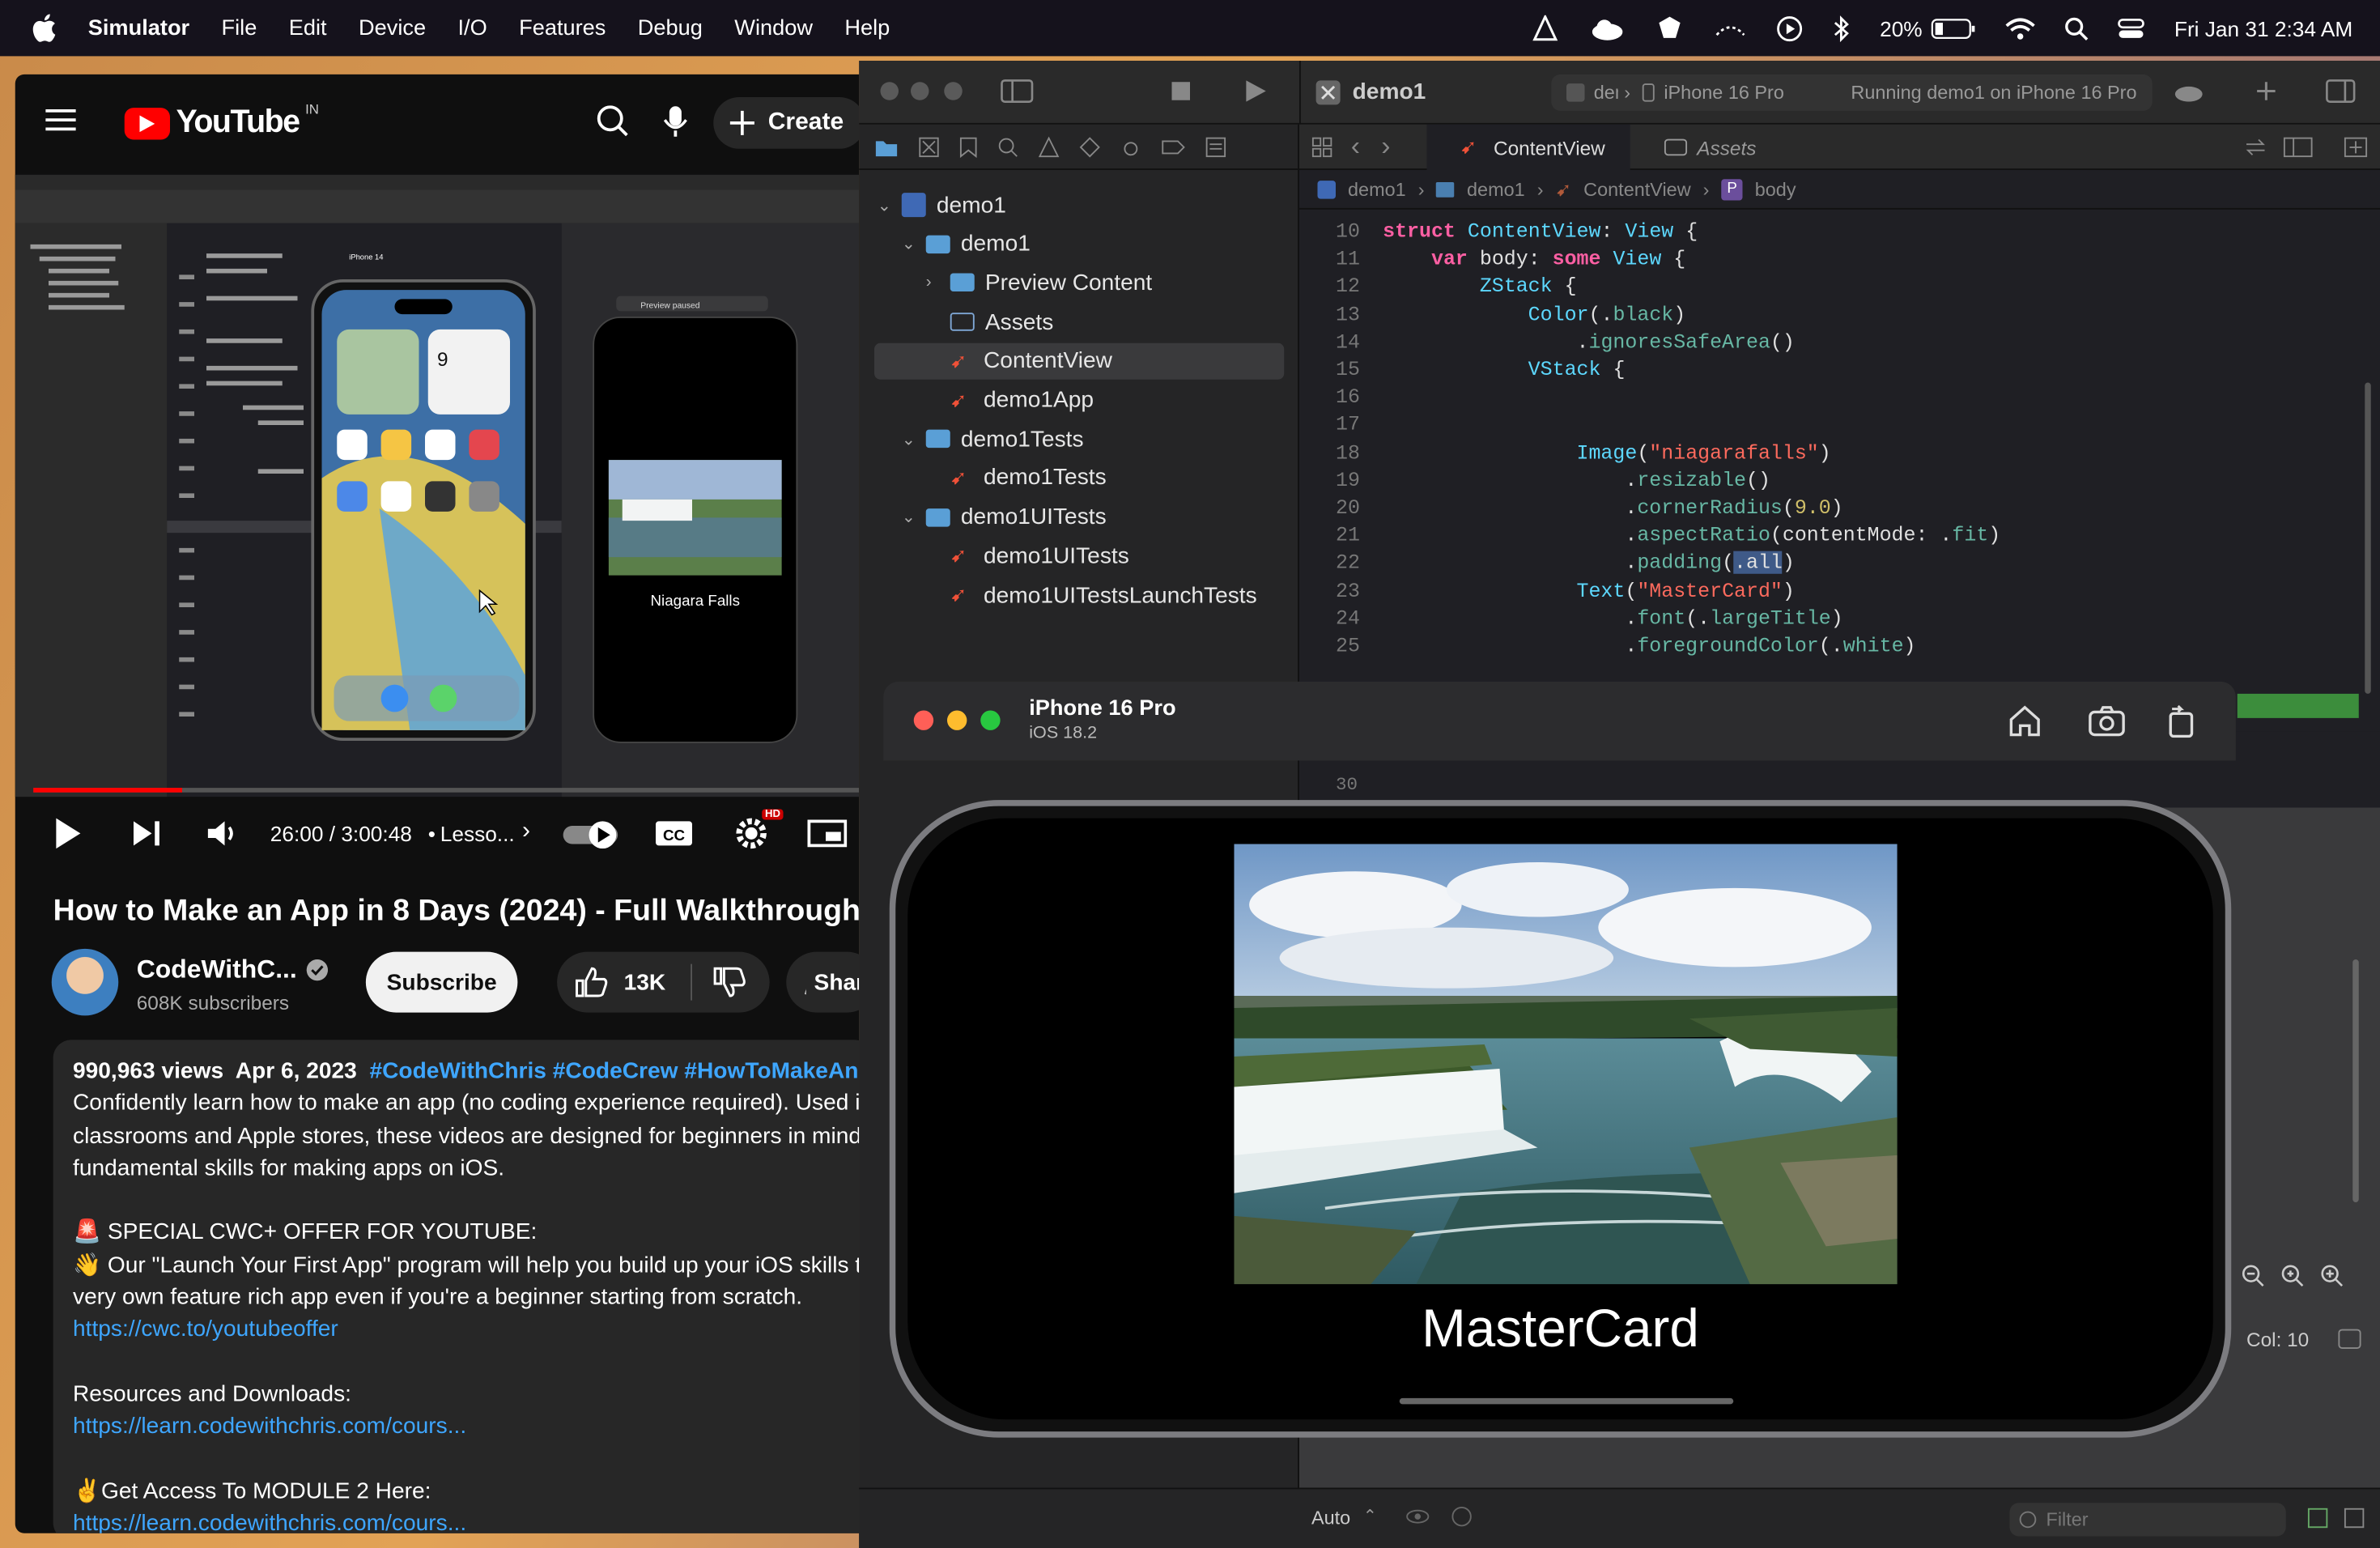 The width and height of the screenshot is (2380, 1548). Describe the element at coordinates (2147, 1520) in the screenshot. I see `console-filter-field: Filter` at that location.